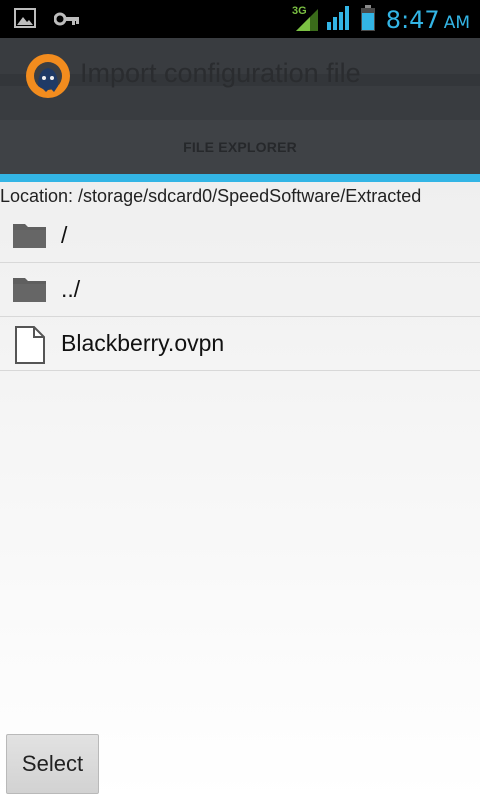 This screenshot has height=800, width=480. I want to click on file-row-blackberry-ovpn: Blackberry.ovpn, so click(240, 344).